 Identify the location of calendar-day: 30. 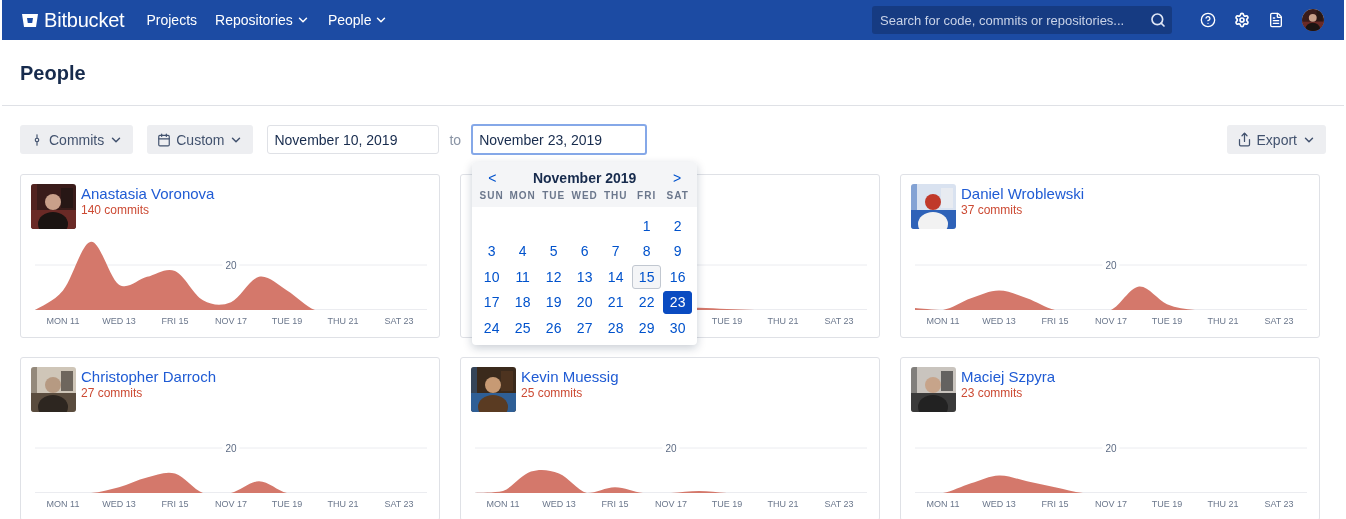
(678, 328).